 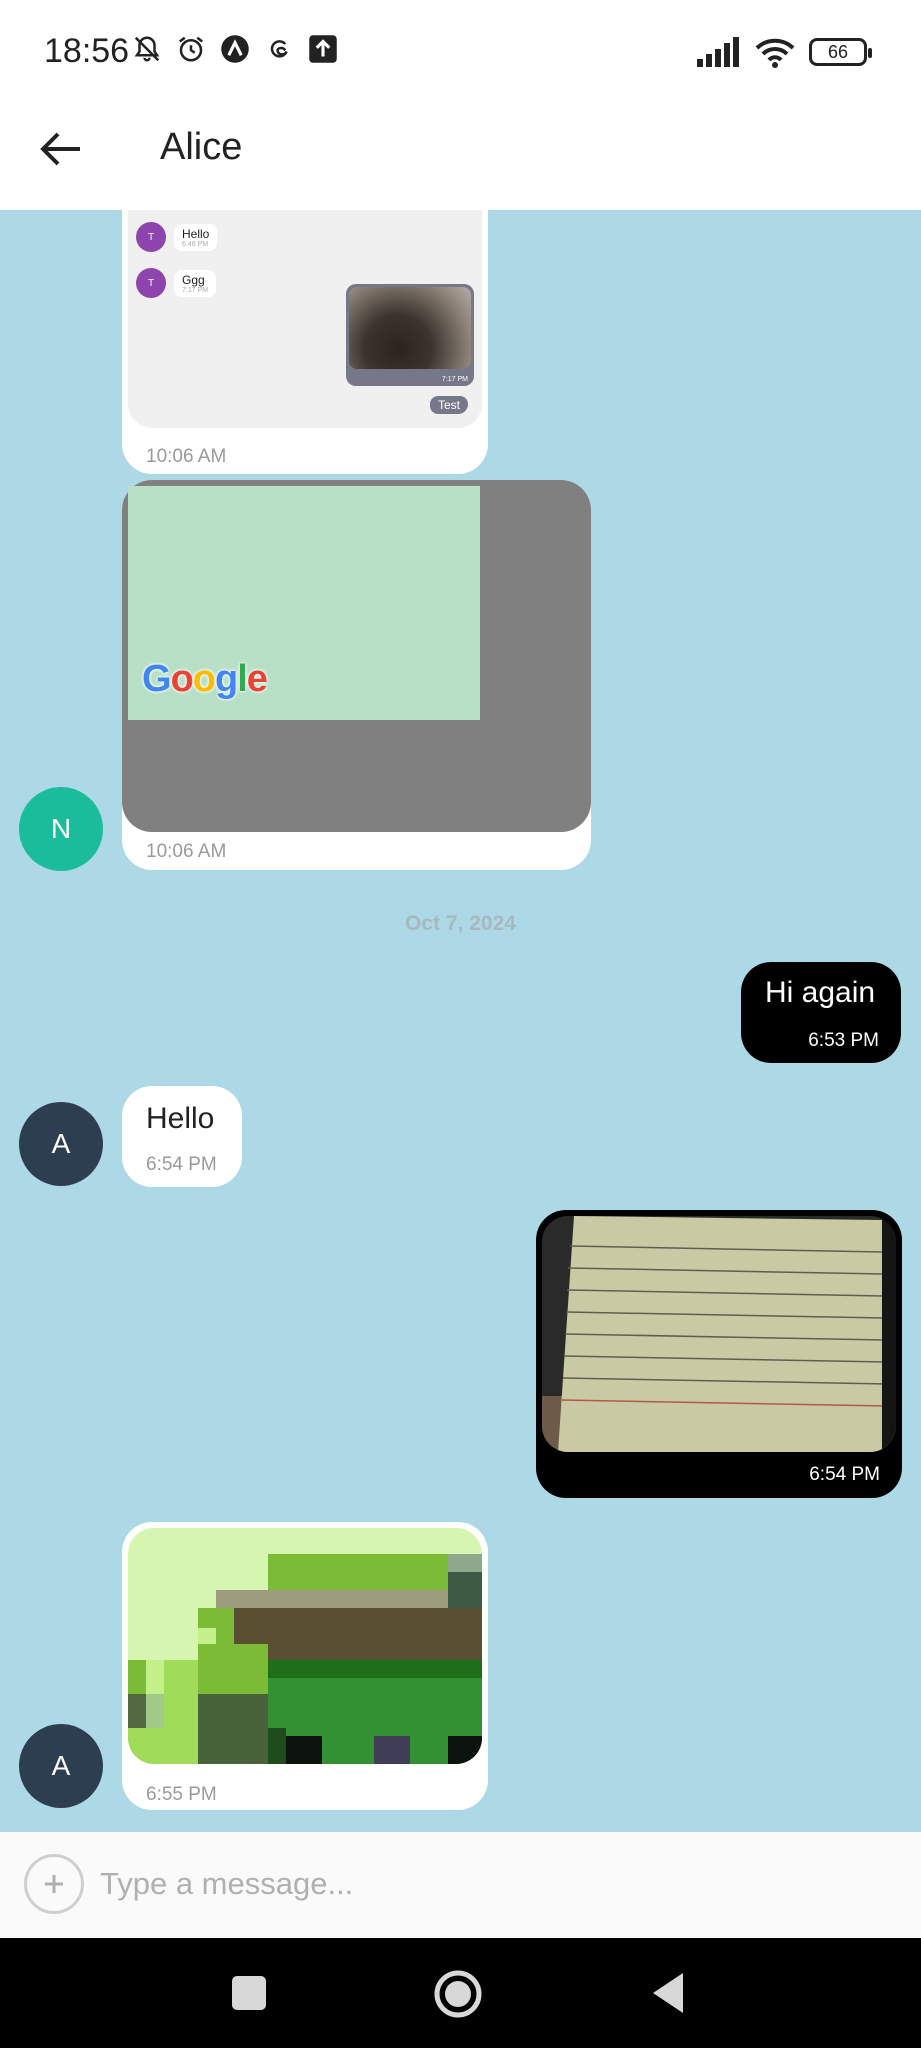 I want to click on back-button, so click(x=669, y=1993).